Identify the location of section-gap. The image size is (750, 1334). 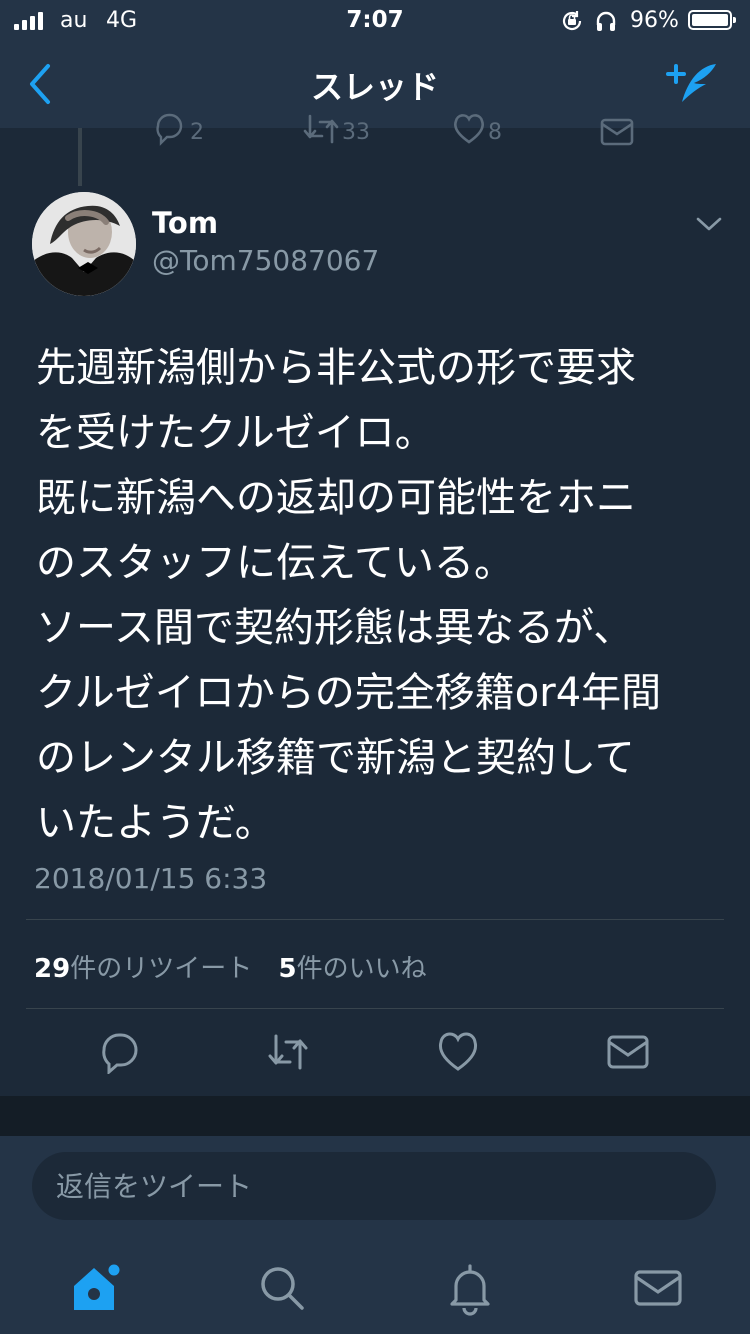
(375, 1116).